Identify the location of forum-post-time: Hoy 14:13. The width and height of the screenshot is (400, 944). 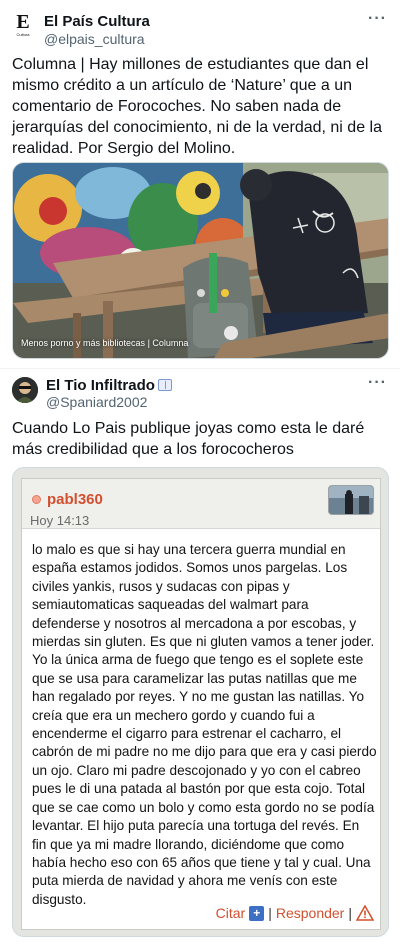
(60, 520).